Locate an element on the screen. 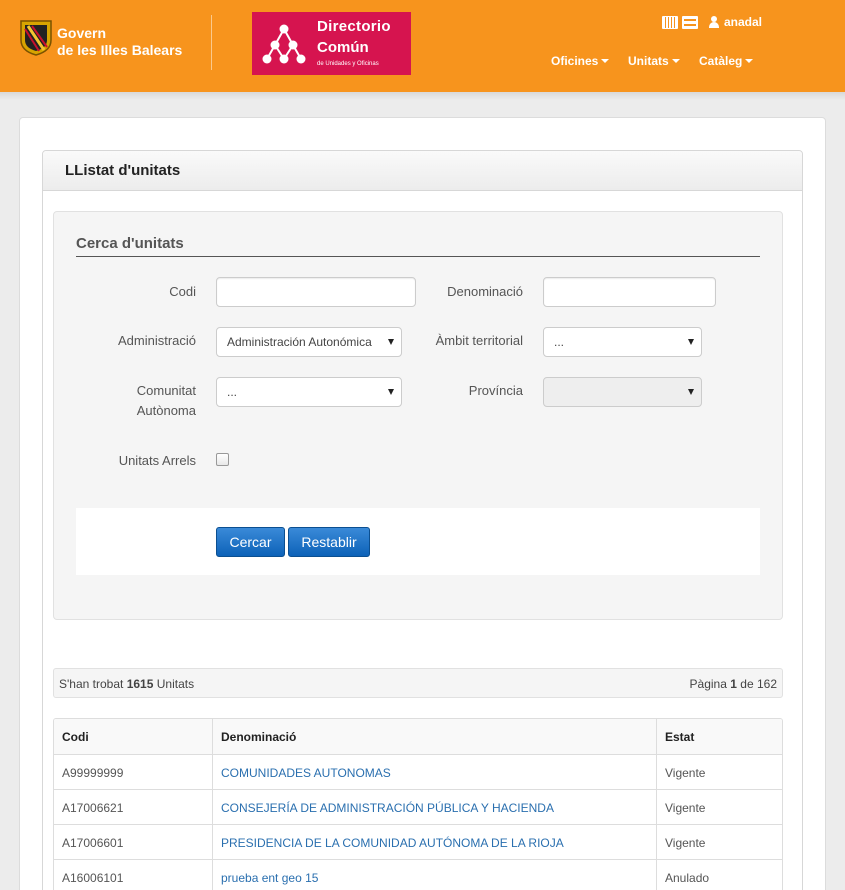 This screenshot has height=890, width=845. denominacio-input is located at coordinates (629, 292).